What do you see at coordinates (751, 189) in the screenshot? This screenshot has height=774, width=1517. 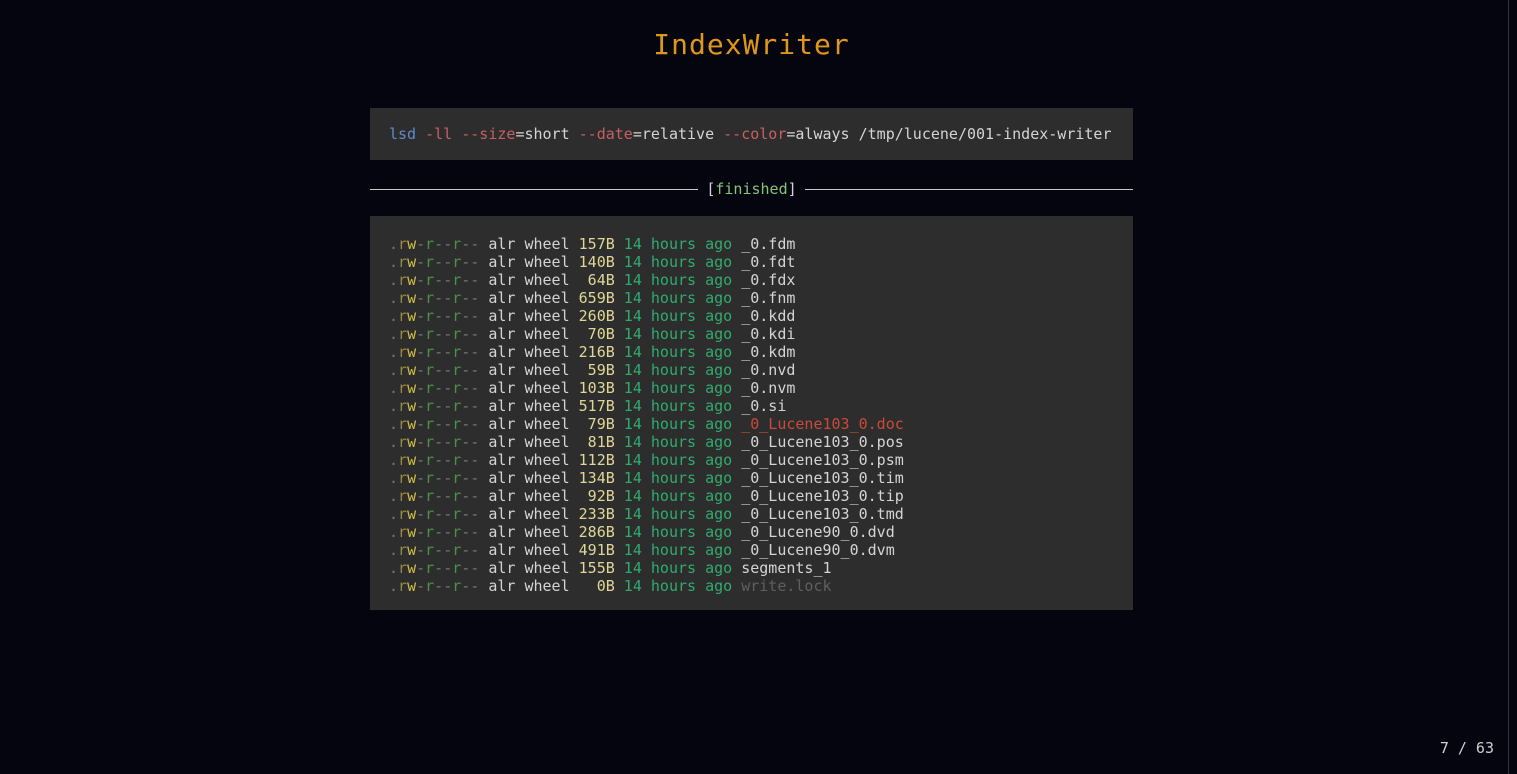 I see `status-separator: [finished]` at bounding box center [751, 189].